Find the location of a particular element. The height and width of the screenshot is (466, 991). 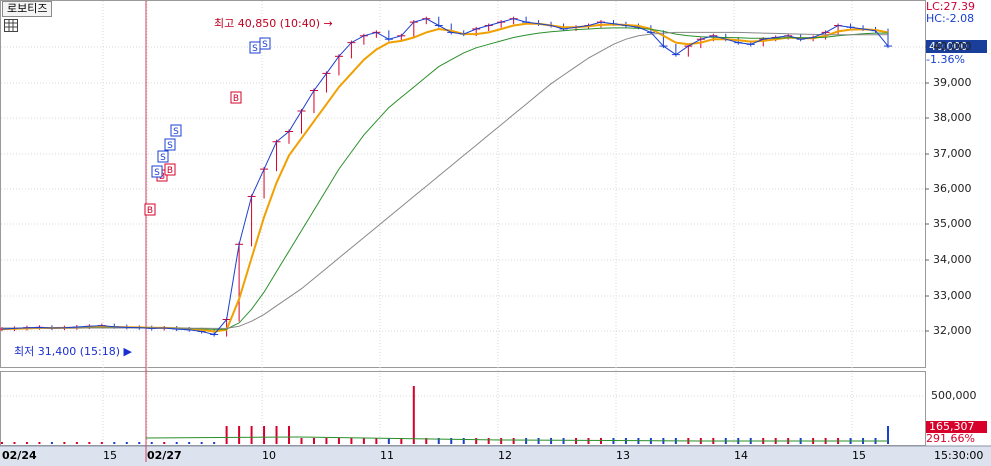

time-axis-clock: 15:30:00 is located at coordinates (959, 455).